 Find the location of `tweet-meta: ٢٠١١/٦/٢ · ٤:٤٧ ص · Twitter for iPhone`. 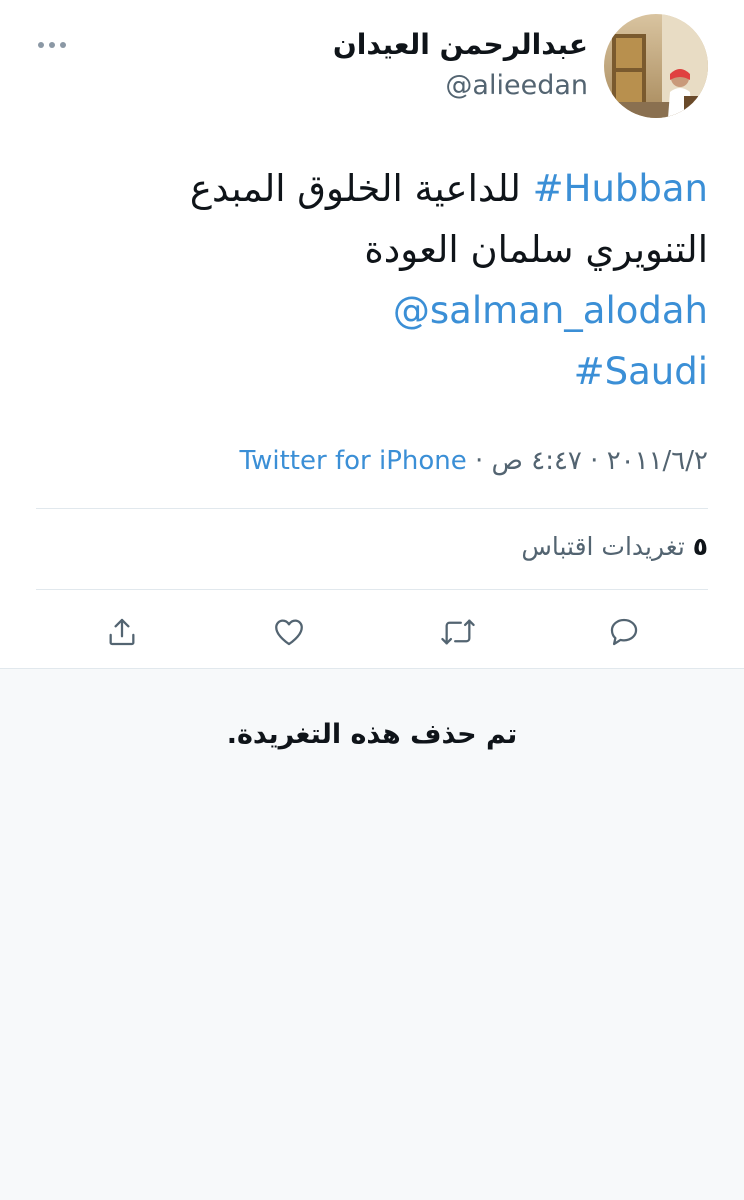

tweet-meta: ٢٠١١/٦/٢ · ٤:٤٧ ص · Twitter for iPhone is located at coordinates (474, 461).